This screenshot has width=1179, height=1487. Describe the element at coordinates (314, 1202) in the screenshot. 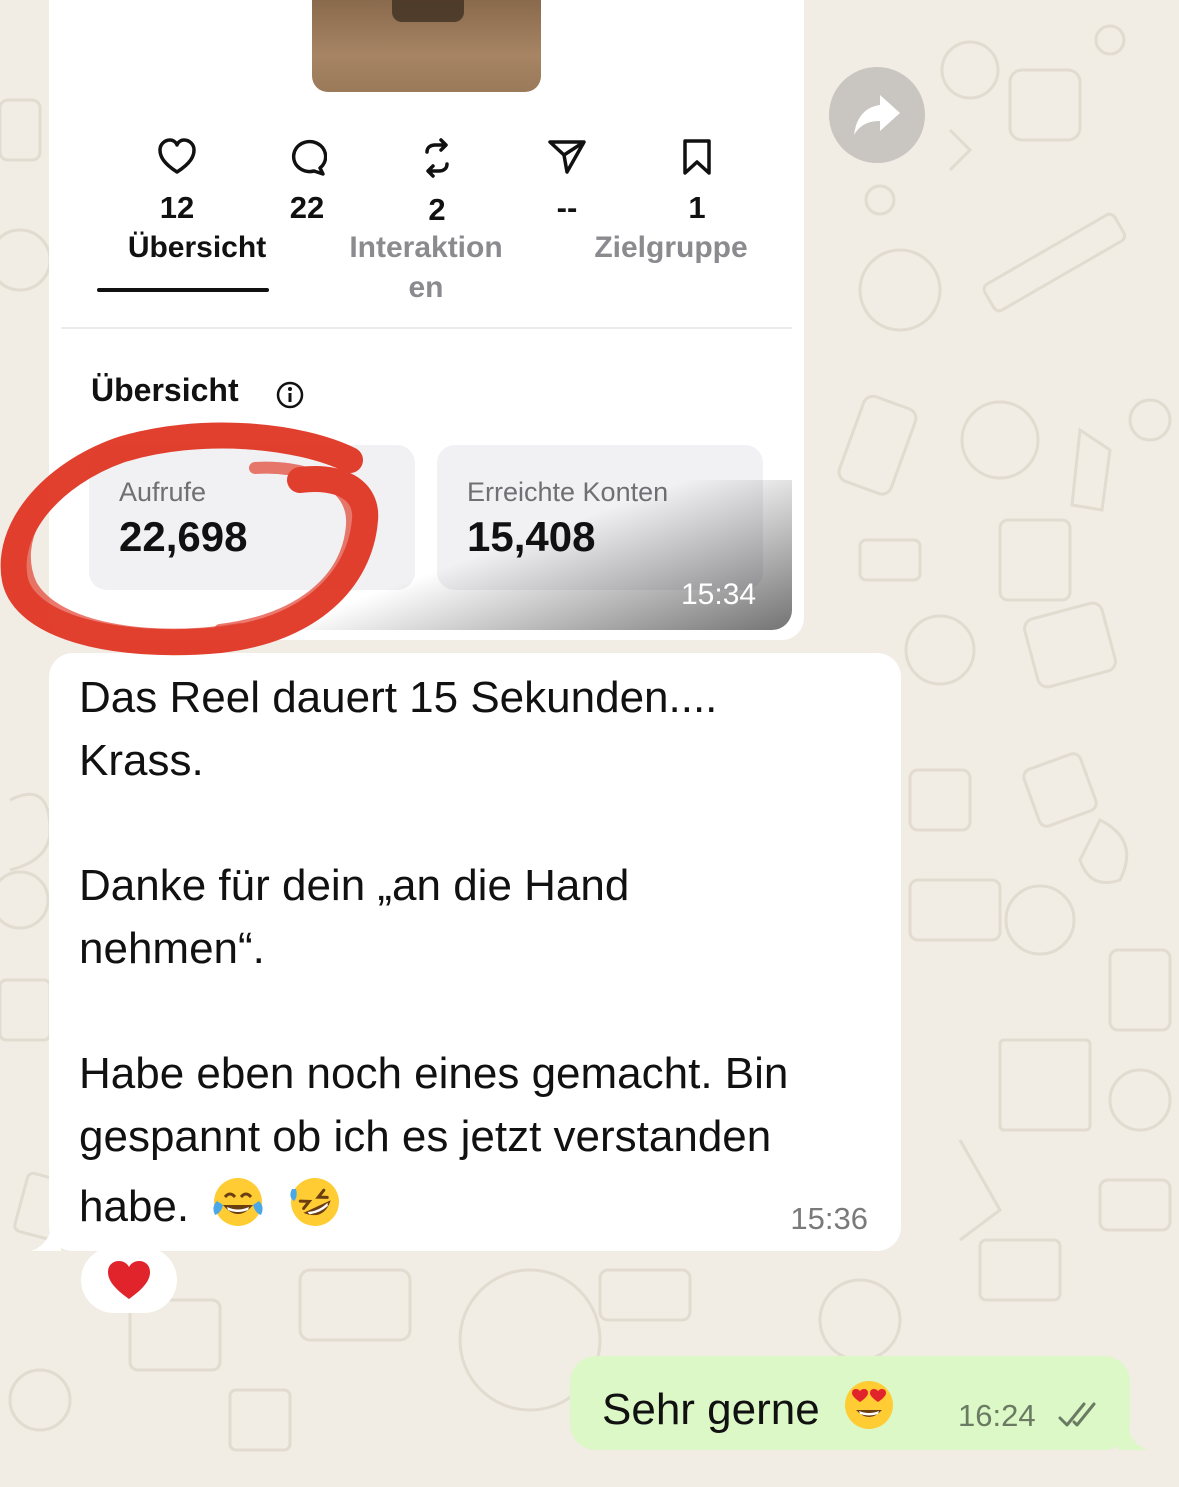

I see `rolling-laughing-emoji` at that location.